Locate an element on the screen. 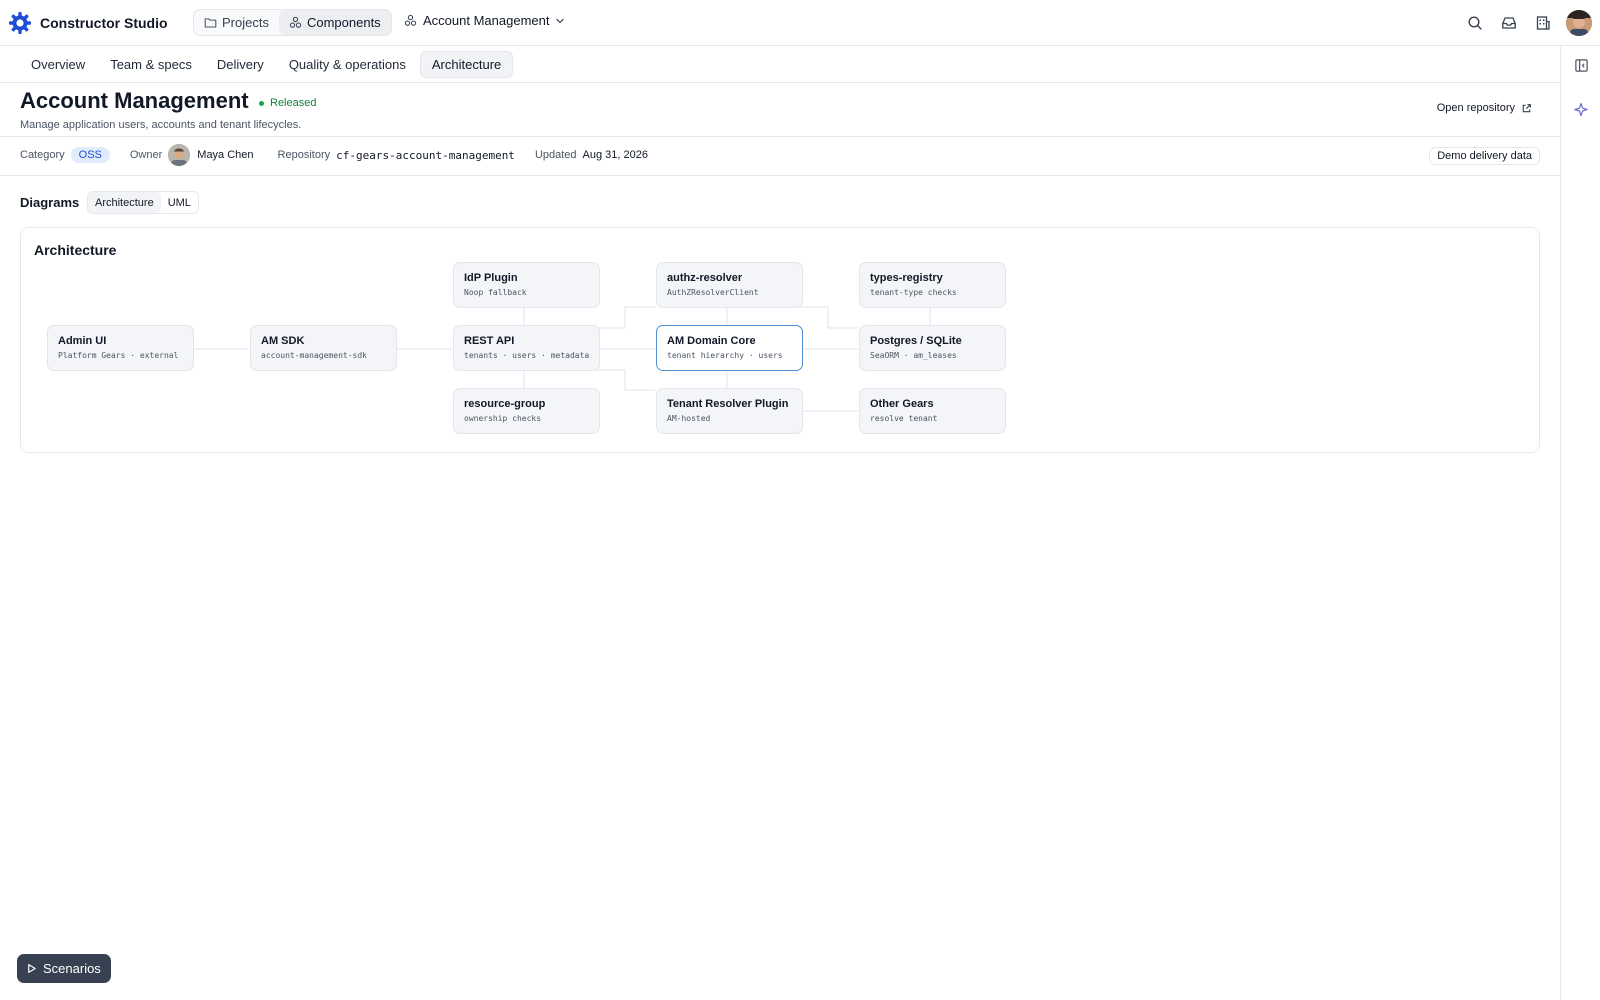  external-link-icon is located at coordinates (1526, 107).